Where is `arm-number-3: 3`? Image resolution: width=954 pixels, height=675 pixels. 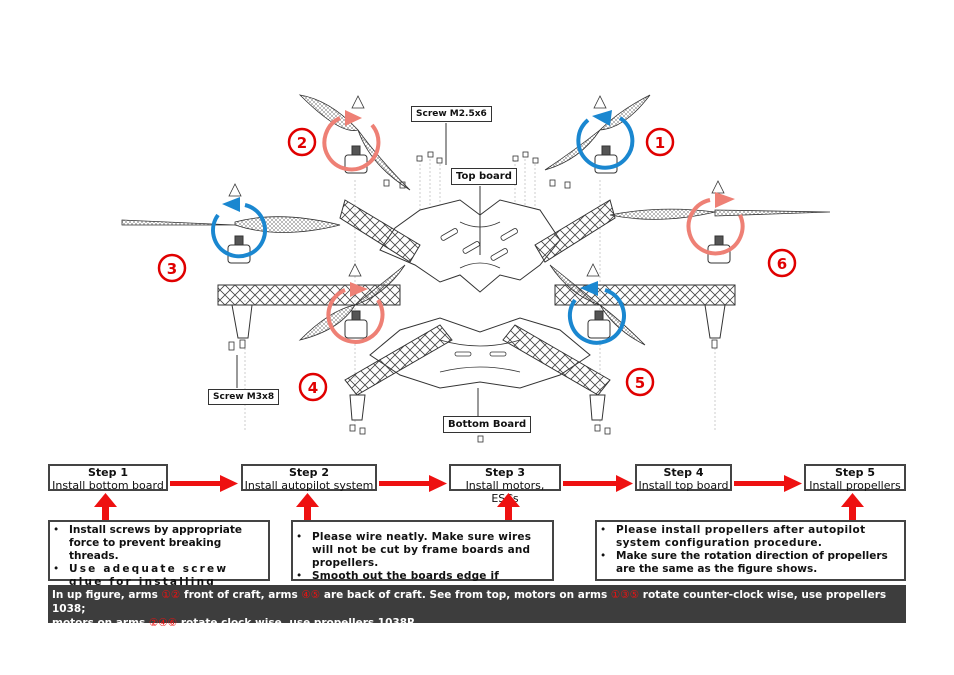 arm-number-3: 3 is located at coordinates (172, 268).